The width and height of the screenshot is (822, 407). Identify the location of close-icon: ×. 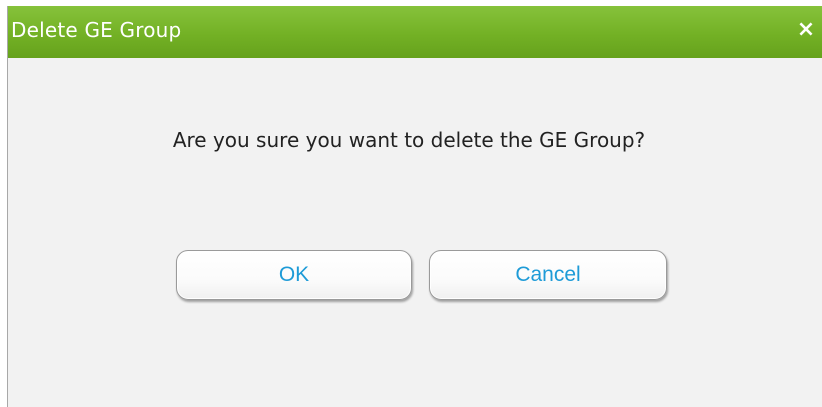
(806, 30).